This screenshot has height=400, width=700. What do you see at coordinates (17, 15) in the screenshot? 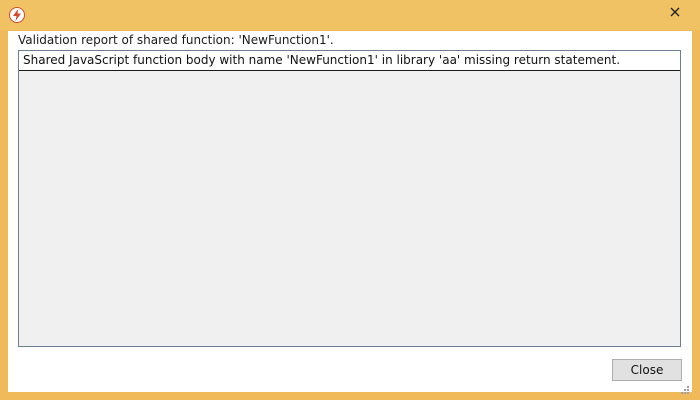
I see `flash-icon` at bounding box center [17, 15].